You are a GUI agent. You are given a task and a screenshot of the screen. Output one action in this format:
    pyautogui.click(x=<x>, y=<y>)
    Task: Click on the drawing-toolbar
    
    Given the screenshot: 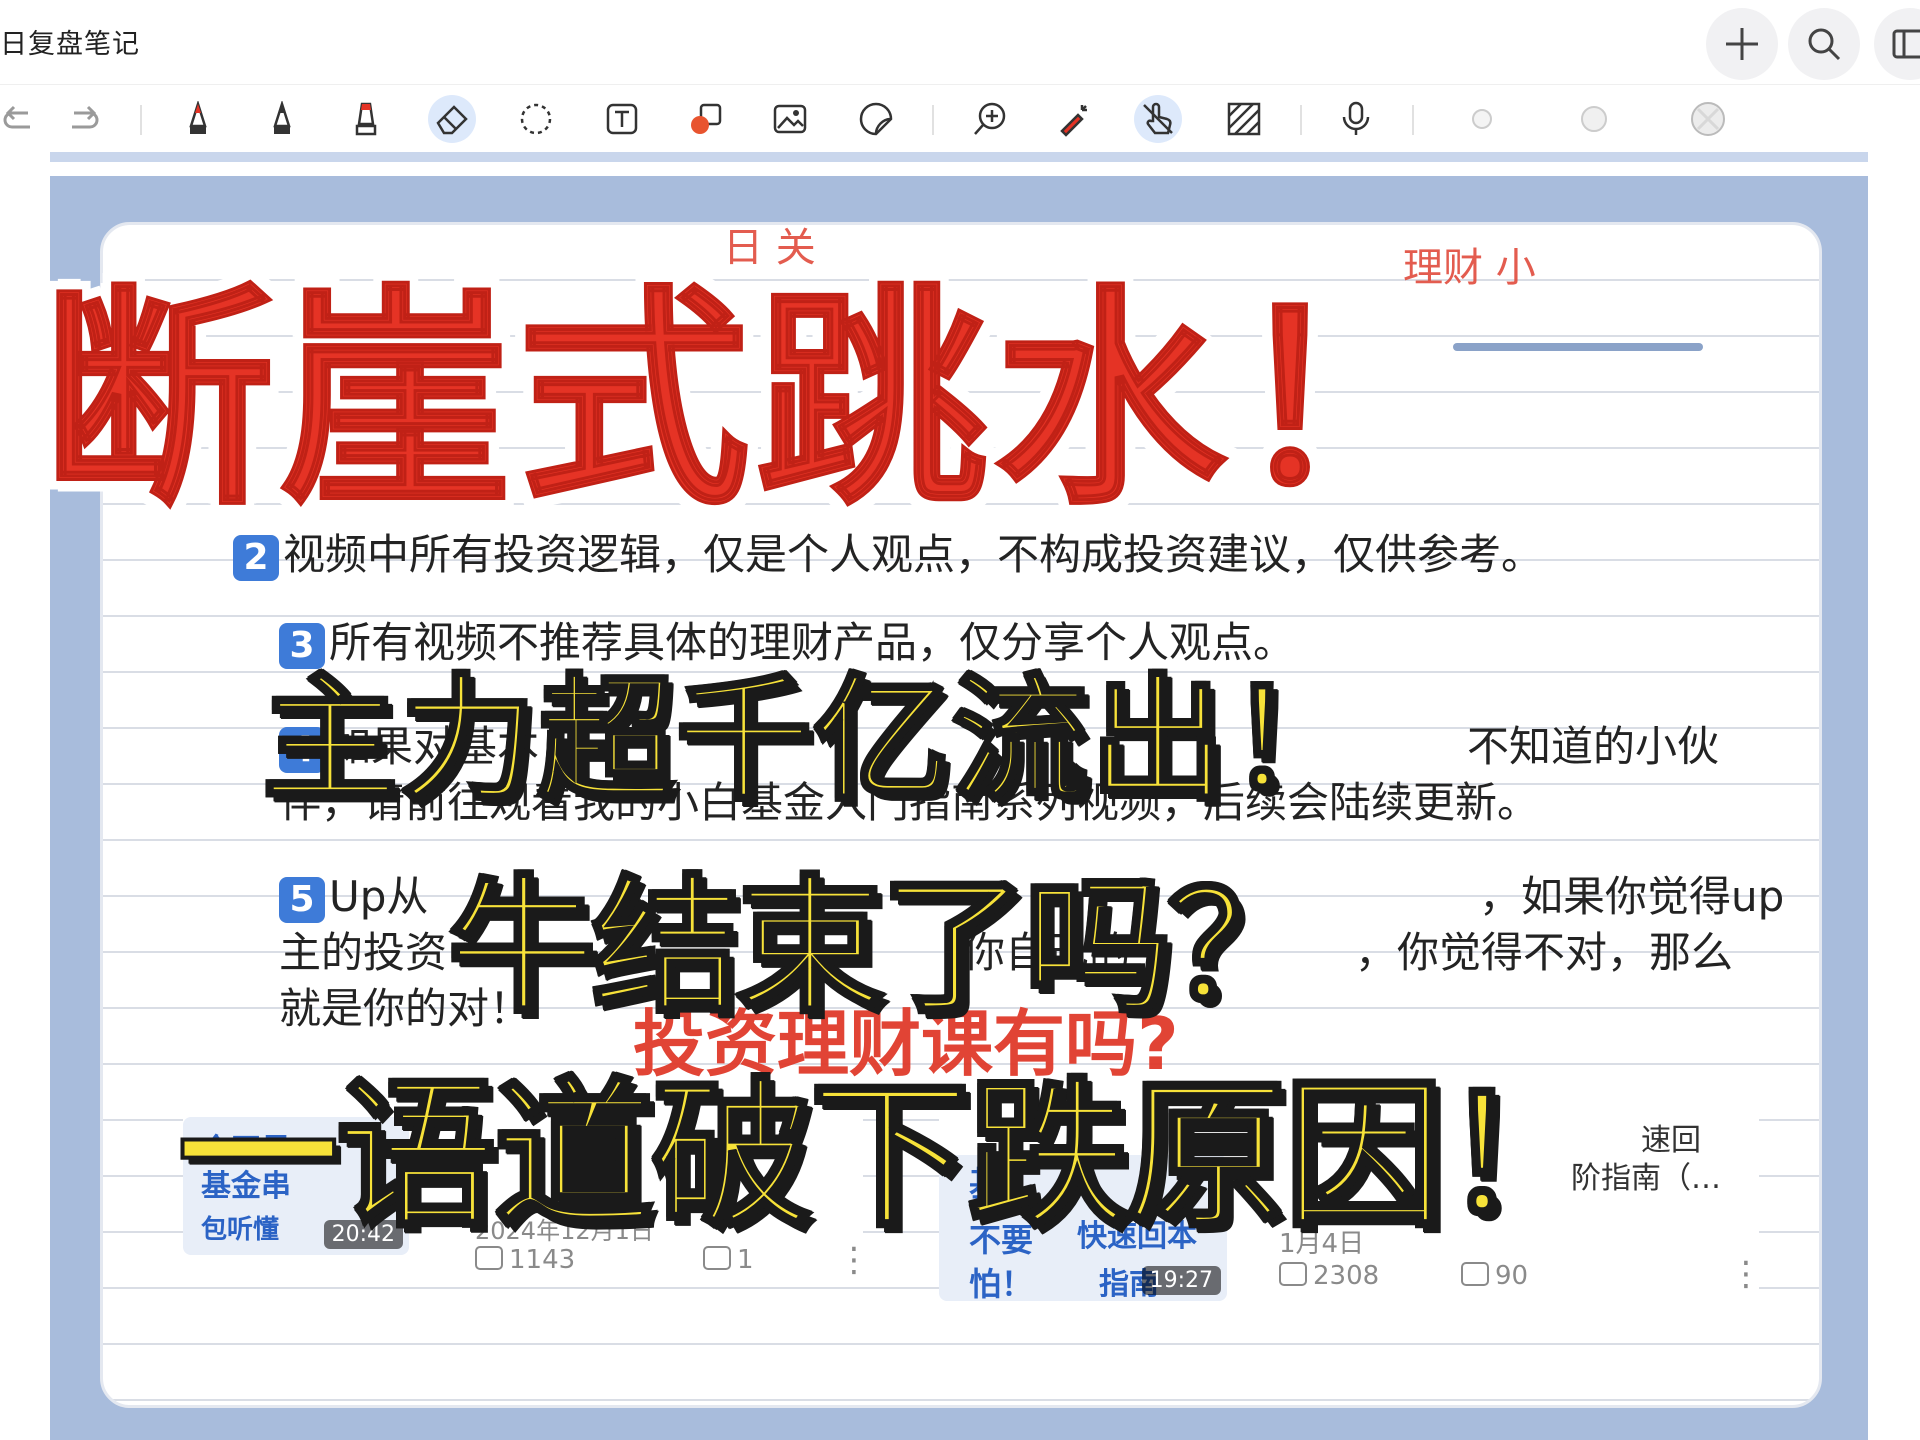 What is the action you would take?
    pyautogui.click(x=960, y=118)
    